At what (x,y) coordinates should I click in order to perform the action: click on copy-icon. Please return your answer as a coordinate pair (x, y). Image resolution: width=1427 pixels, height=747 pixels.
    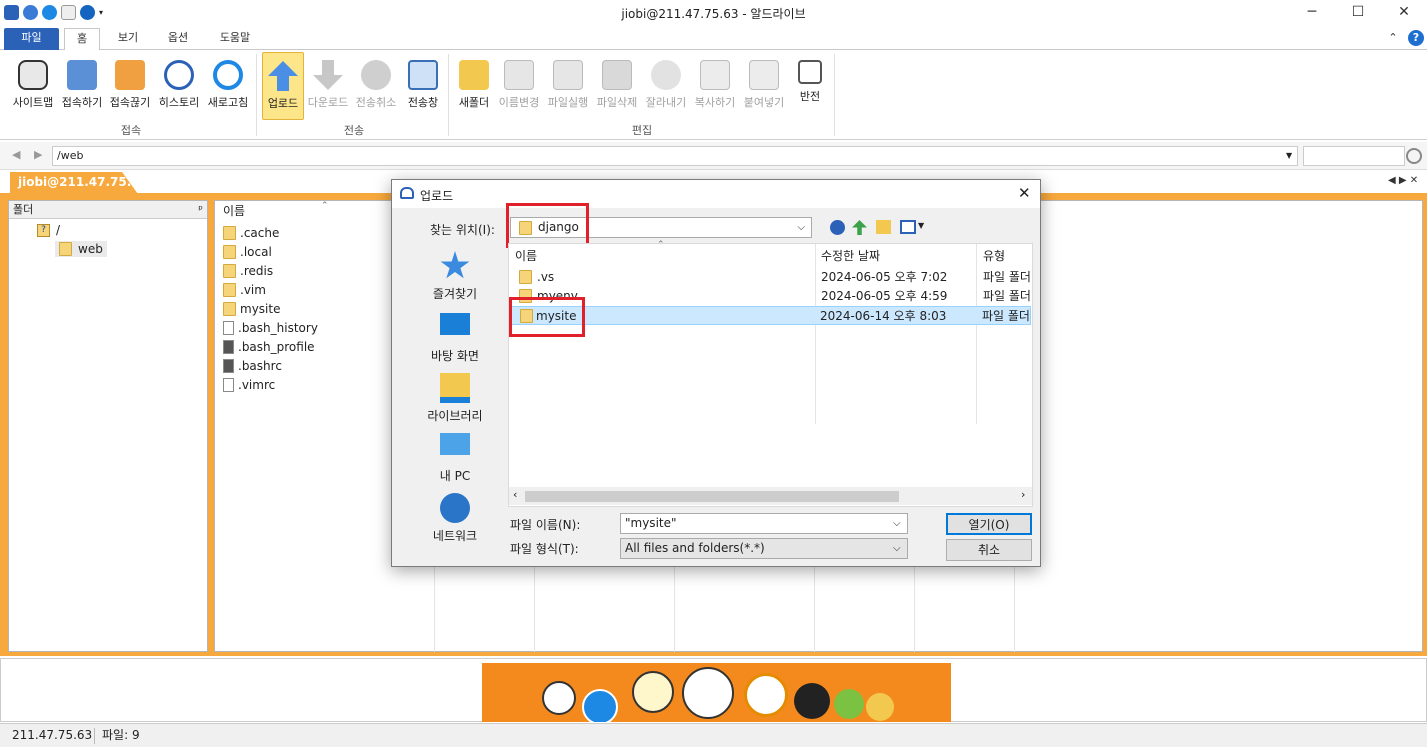
    Looking at the image, I should click on (715, 75).